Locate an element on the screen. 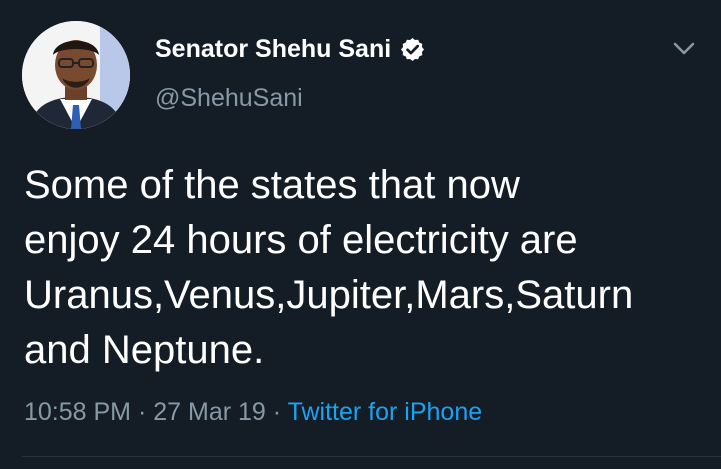 The height and width of the screenshot is (469, 721). author-handle: @ShehuSani is located at coordinates (229, 98).